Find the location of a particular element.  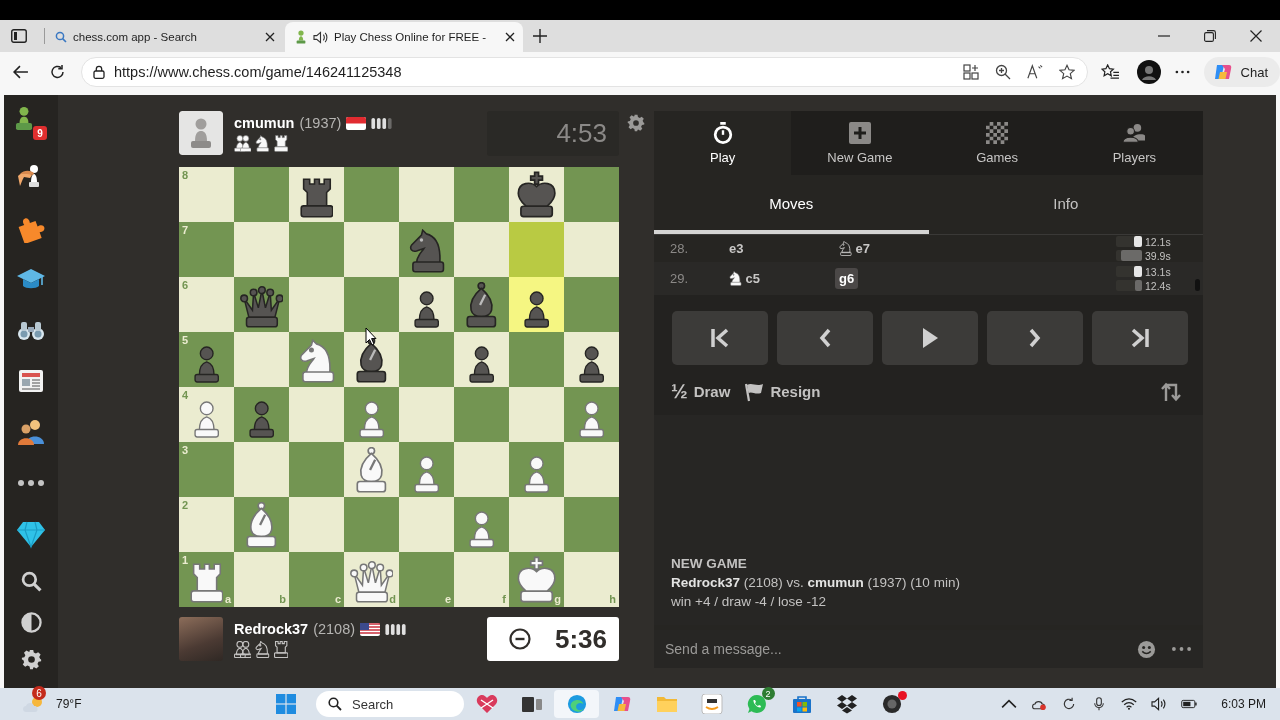

heart-pattern-icon is located at coordinates (486, 704).